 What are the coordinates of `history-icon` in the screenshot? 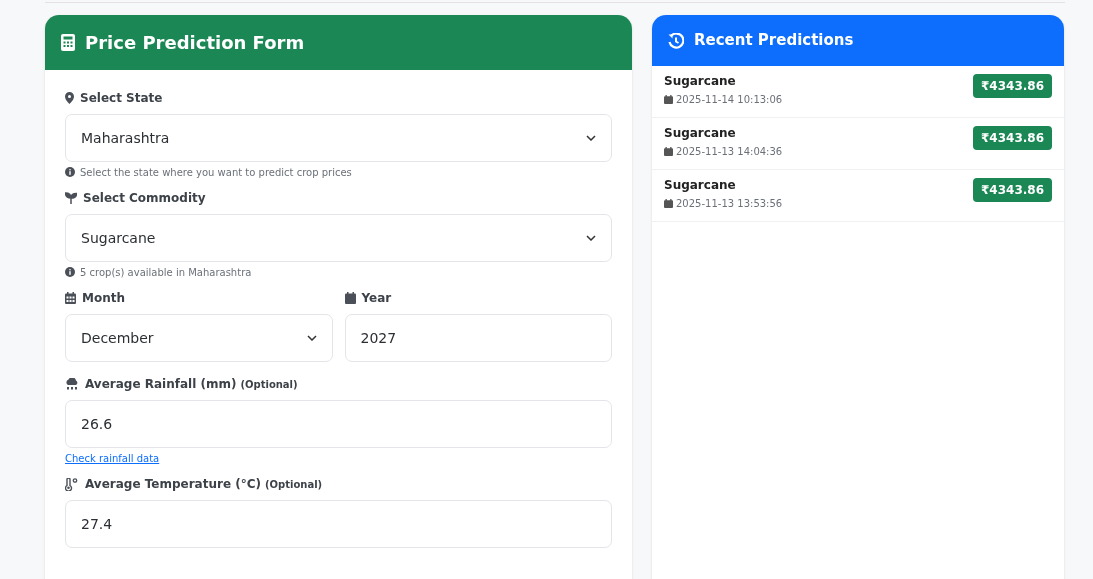 It's located at (676, 40).